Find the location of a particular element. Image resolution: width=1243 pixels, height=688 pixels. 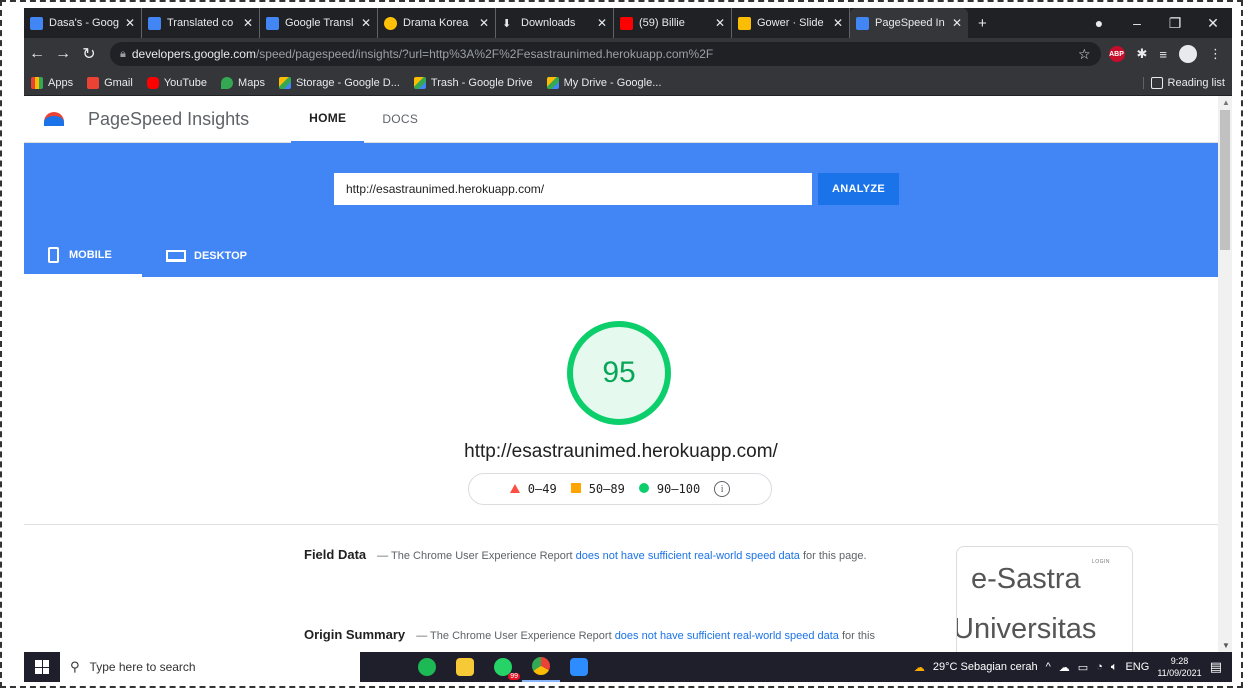

bookmark-star-icon: ☆ is located at coordinates (1084, 54).